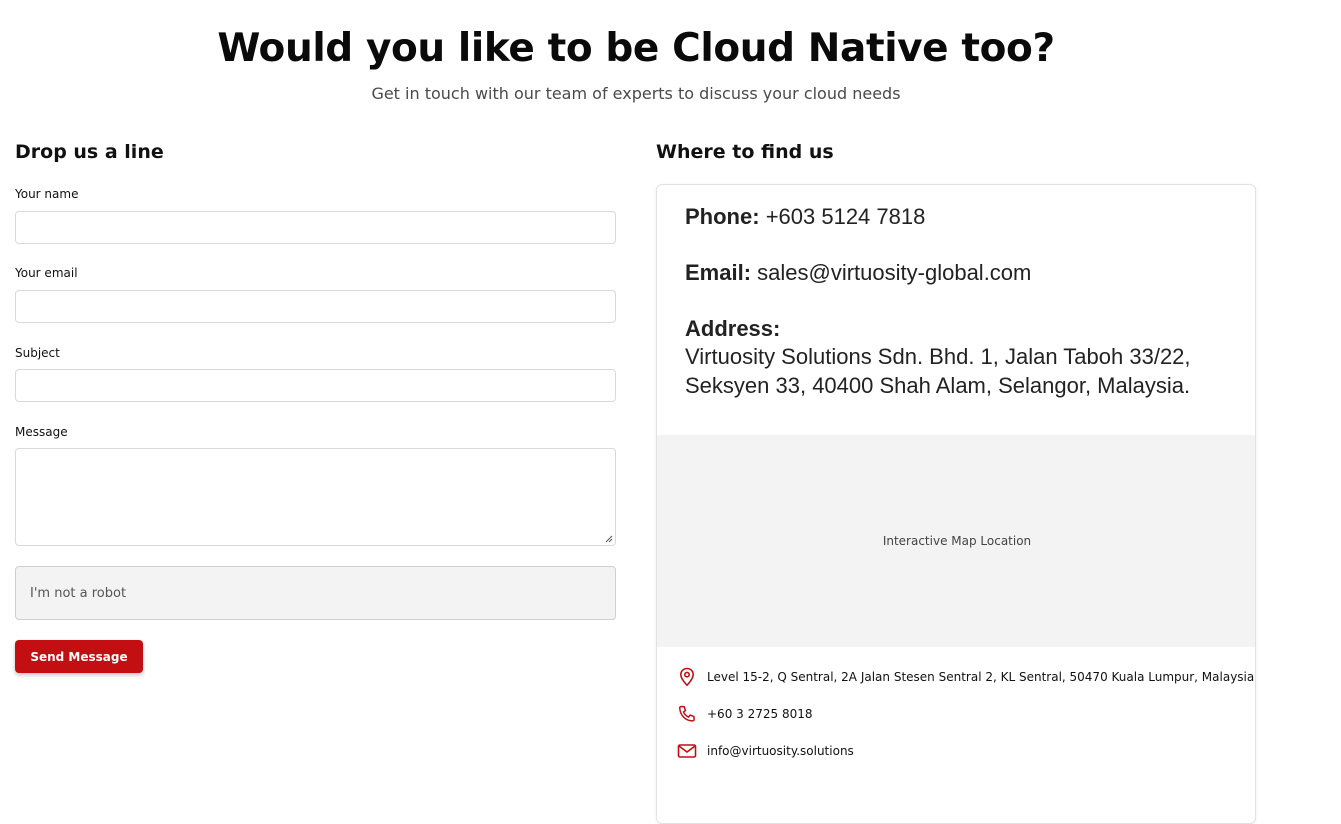 The height and width of the screenshot is (824, 1341). Describe the element at coordinates (845, 216) in the screenshot. I see `phone-value: +603 5124 7818` at that location.